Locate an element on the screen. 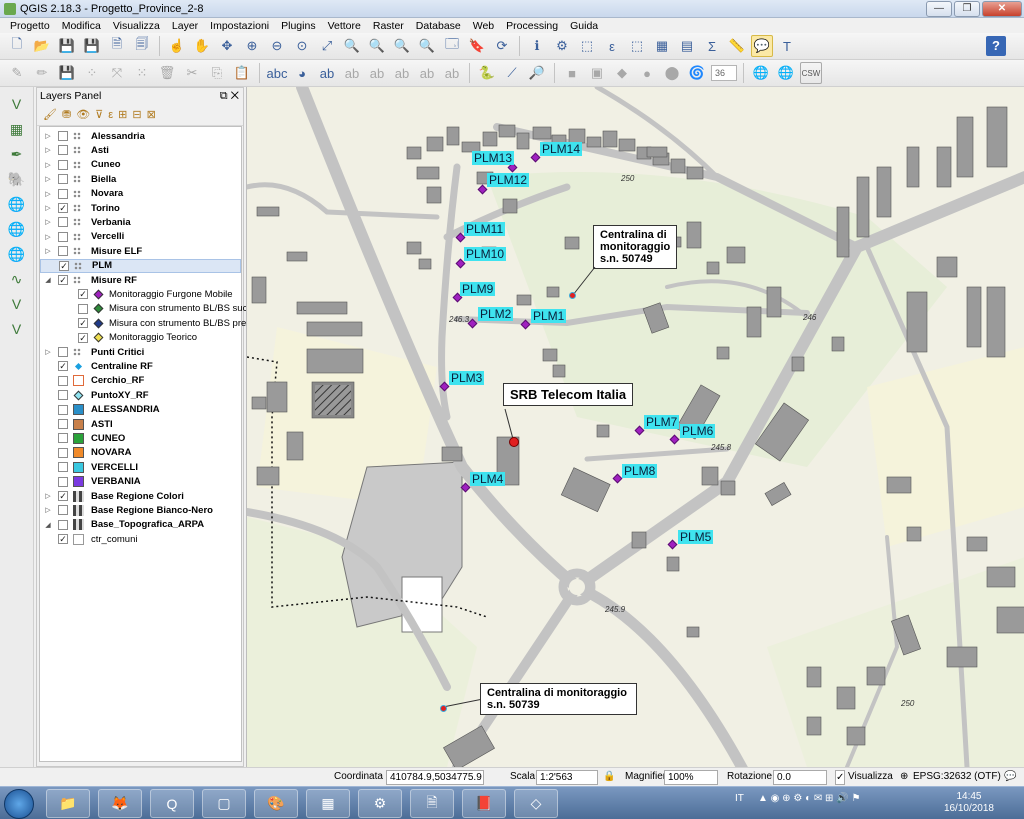 This screenshot has height=819, width=1024. plugin-search-icon: 🔎 is located at coordinates (537, 73).